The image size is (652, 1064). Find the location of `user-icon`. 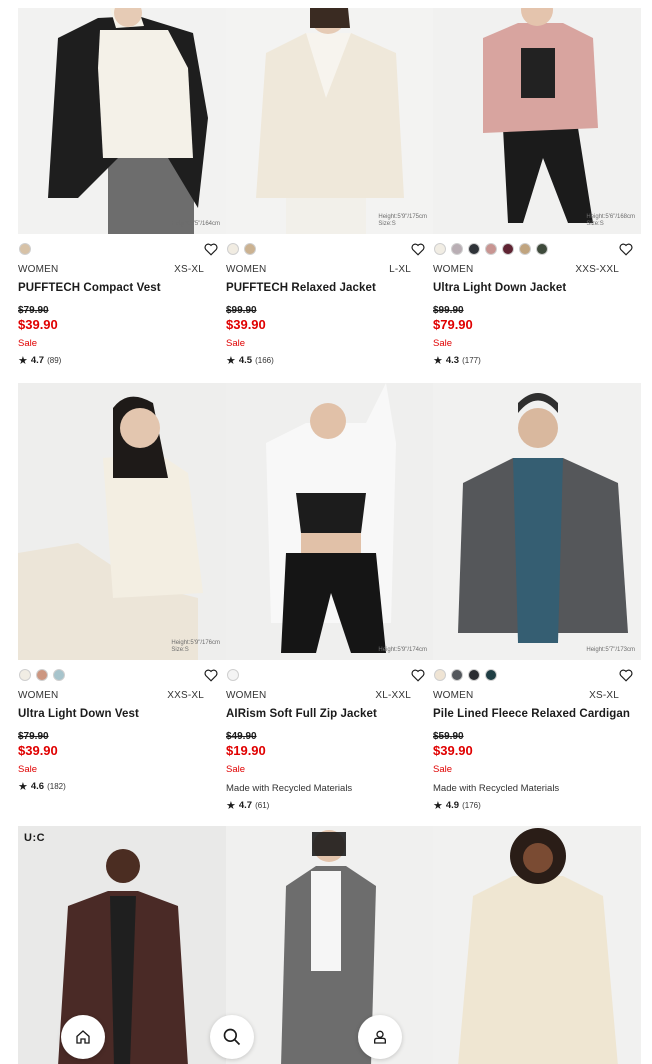

user-icon is located at coordinates (380, 1037).